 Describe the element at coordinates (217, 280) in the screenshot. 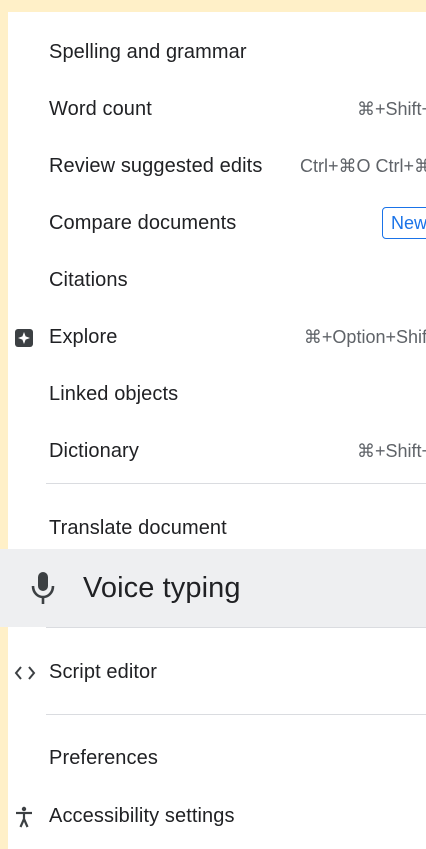

I see `menu-item-citations: Citations` at that location.